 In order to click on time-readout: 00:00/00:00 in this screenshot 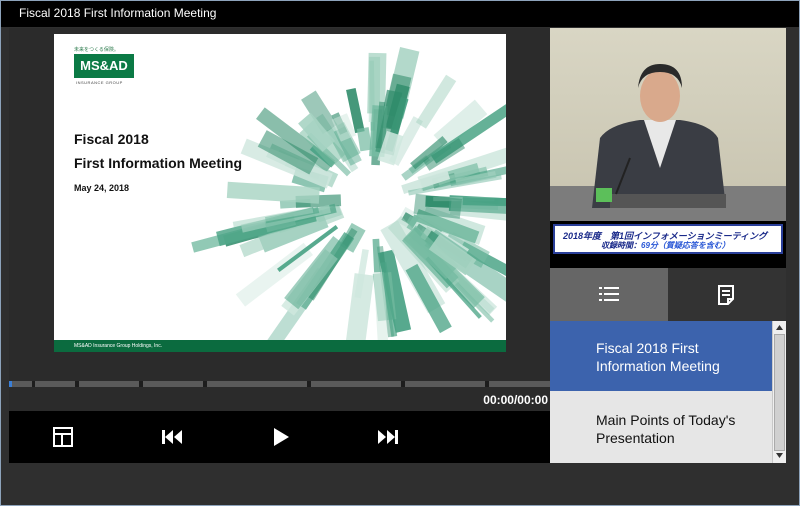, I will do `click(515, 400)`.